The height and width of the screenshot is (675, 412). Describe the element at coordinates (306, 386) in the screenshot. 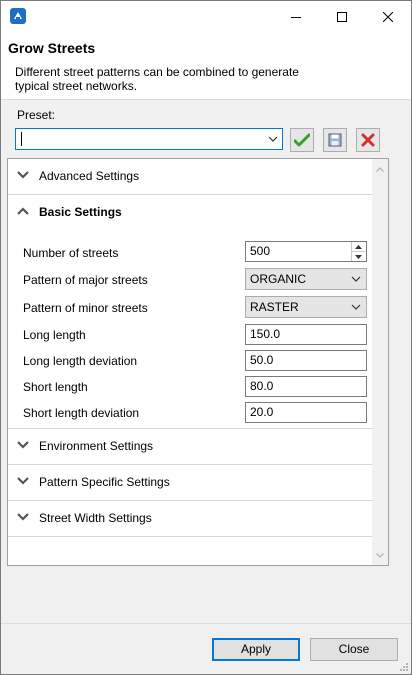

I see `short-length-input: 80.0` at that location.